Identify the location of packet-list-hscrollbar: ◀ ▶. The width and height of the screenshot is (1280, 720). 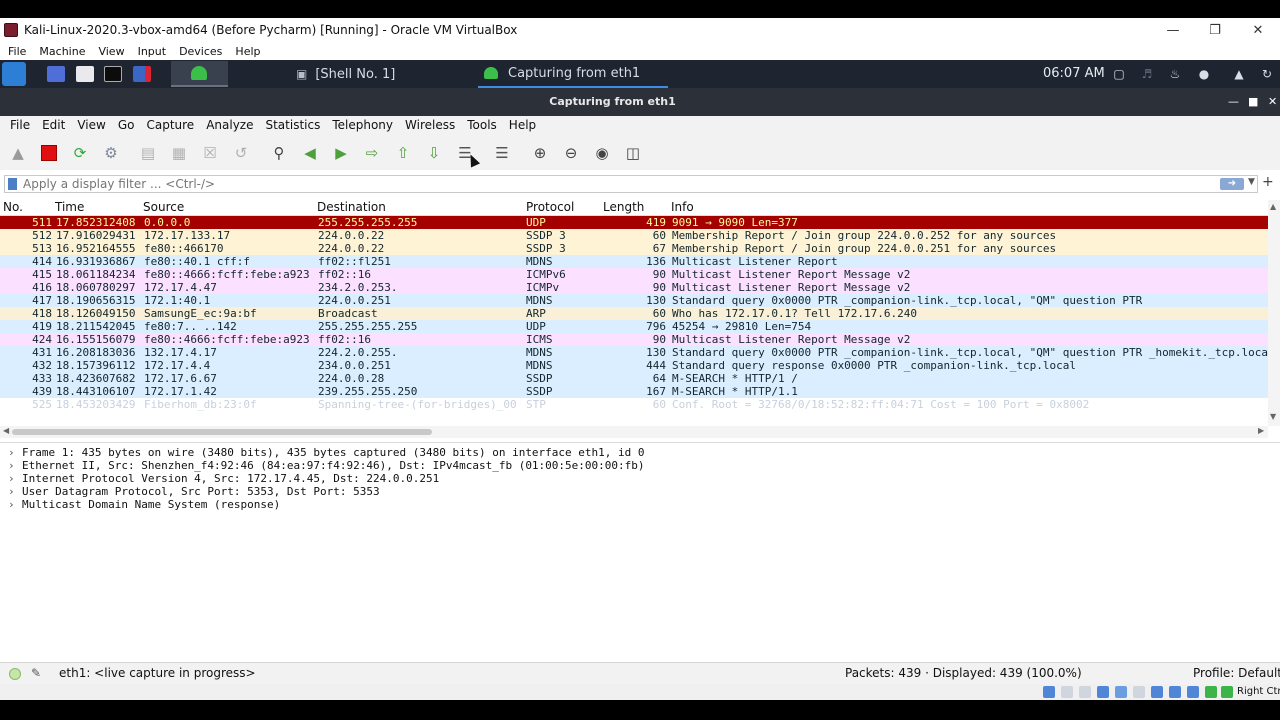
(634, 432).